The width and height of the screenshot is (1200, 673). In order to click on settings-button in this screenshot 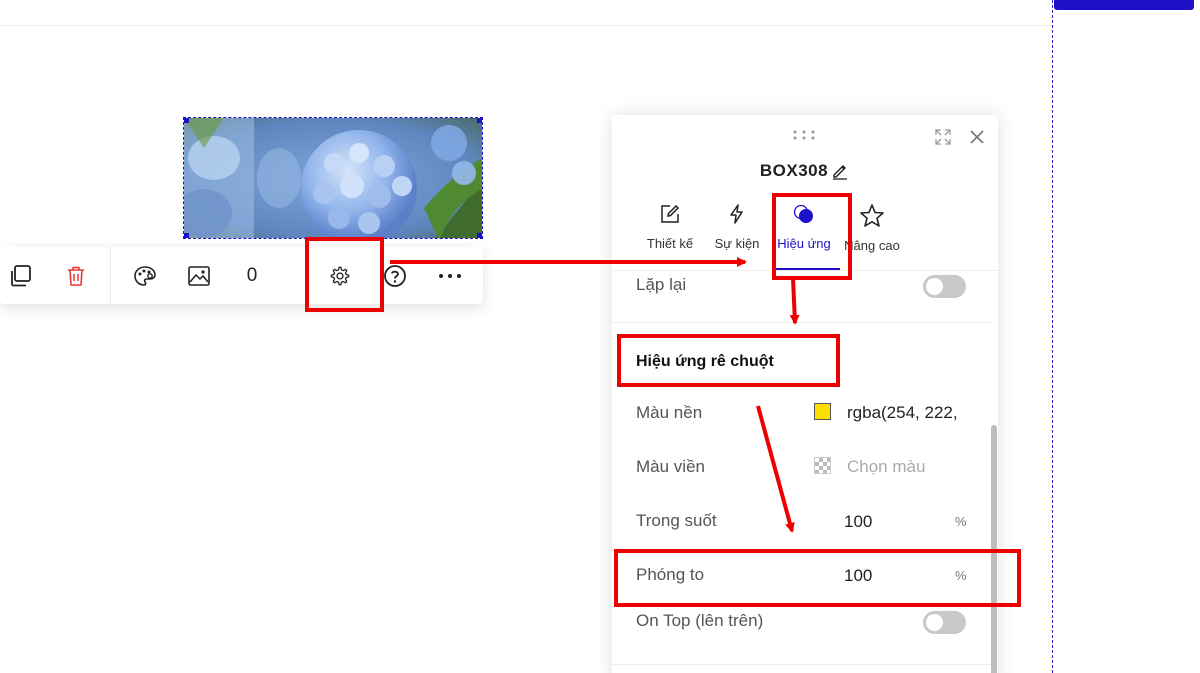, I will do `click(340, 275)`.